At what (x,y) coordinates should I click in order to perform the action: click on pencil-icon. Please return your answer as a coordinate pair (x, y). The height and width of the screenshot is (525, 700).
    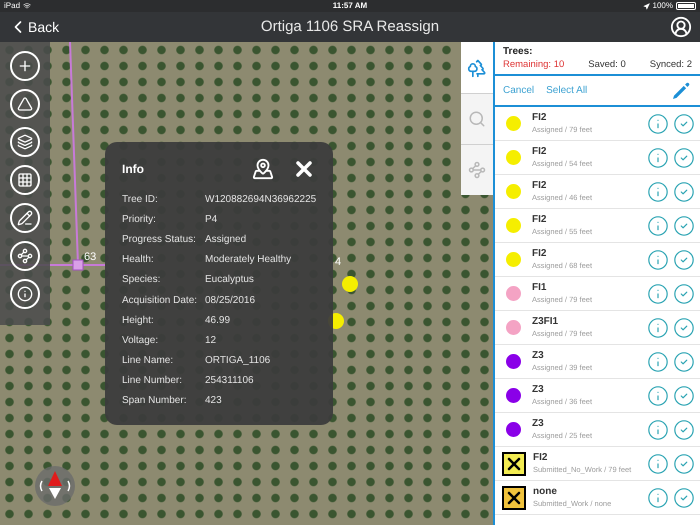
    Looking at the image, I should click on (681, 91).